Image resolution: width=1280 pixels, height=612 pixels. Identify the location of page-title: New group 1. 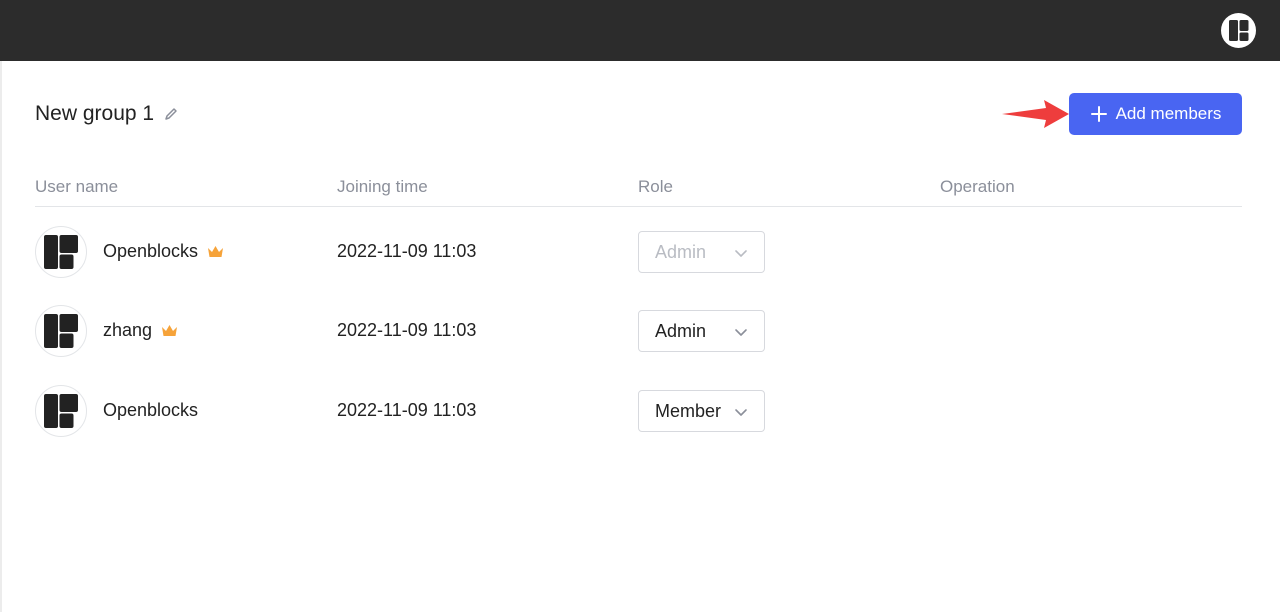
(95, 113).